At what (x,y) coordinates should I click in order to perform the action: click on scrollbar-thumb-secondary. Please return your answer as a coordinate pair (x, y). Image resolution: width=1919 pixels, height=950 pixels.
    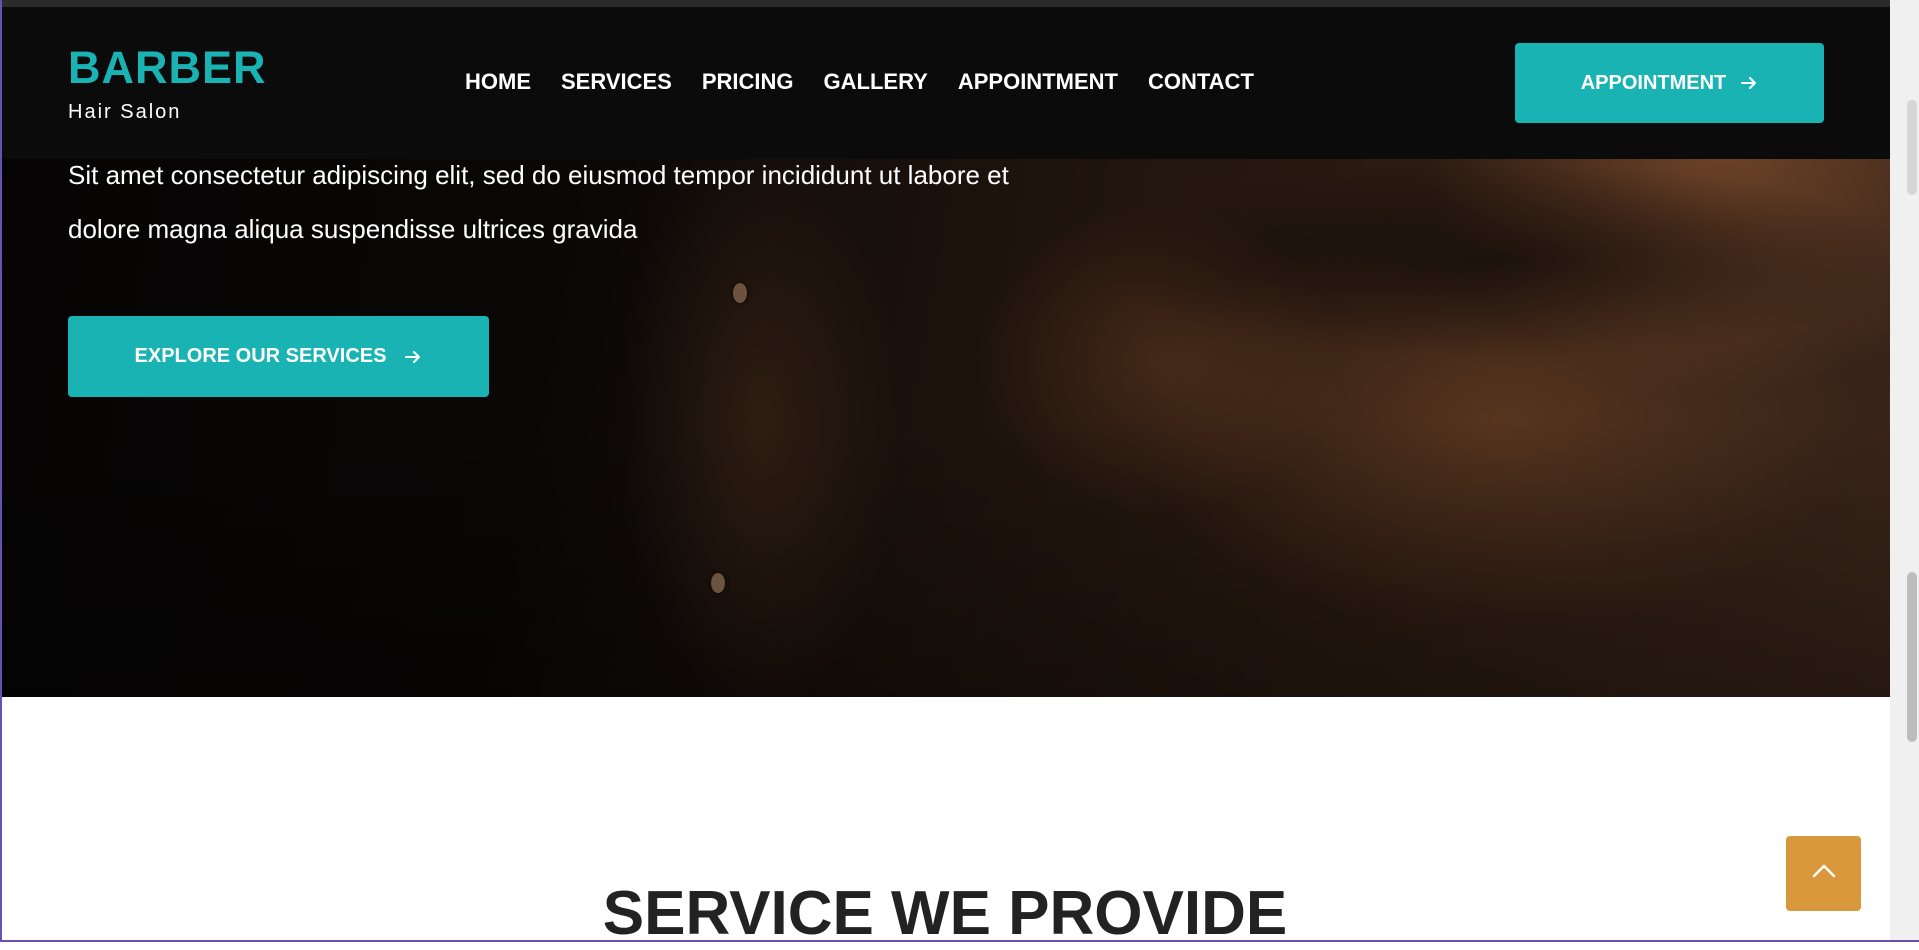
    Looking at the image, I should click on (1912, 147).